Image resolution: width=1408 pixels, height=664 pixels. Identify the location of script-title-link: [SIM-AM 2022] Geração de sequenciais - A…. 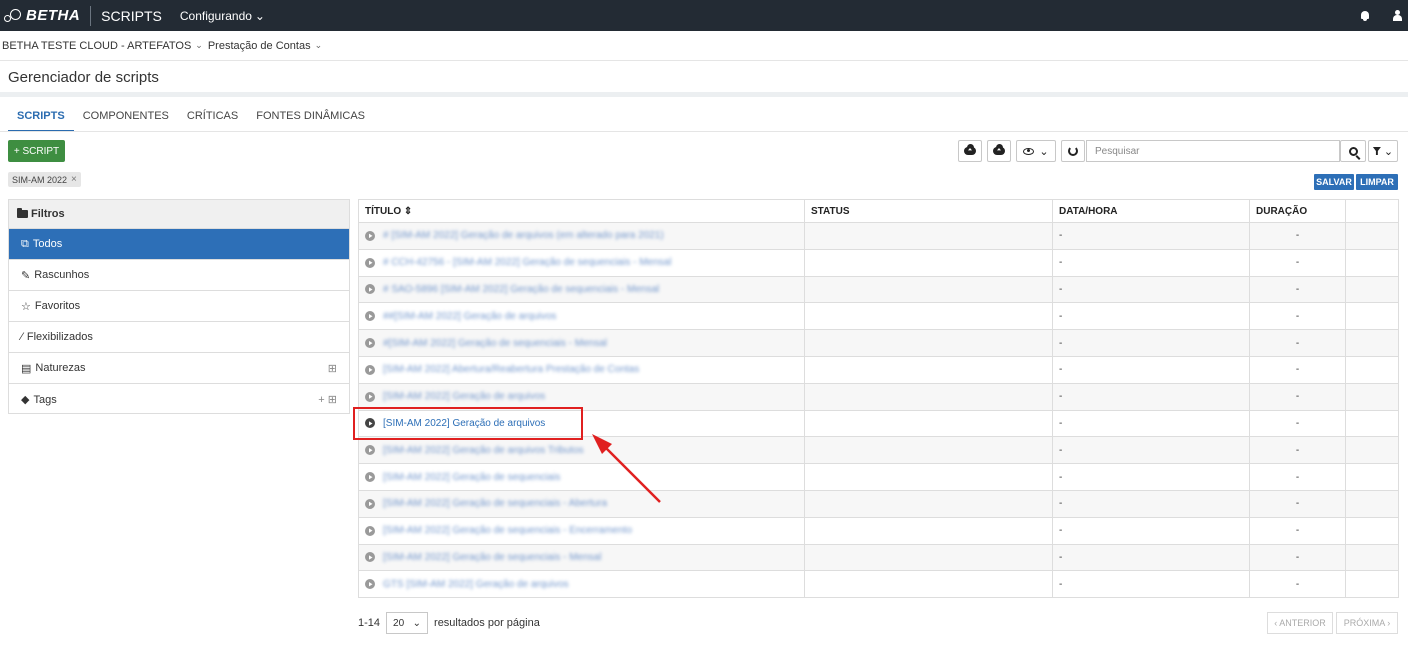
(495, 503).